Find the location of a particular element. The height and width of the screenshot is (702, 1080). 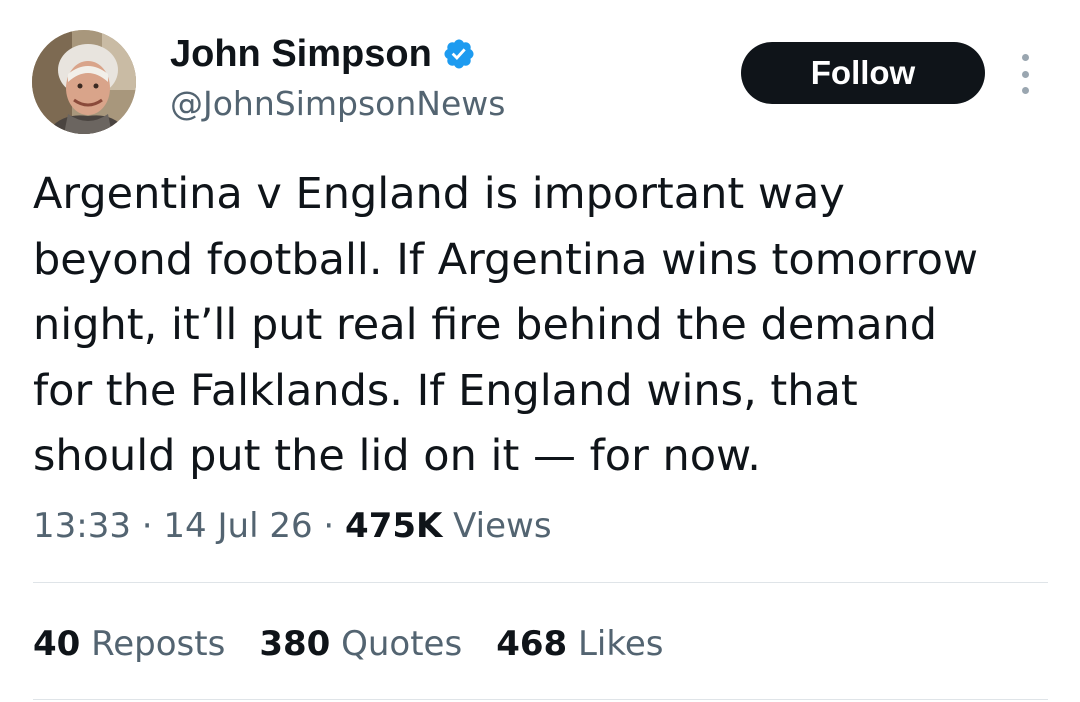

reposts-stat: 40 Reposts is located at coordinates (129, 644).